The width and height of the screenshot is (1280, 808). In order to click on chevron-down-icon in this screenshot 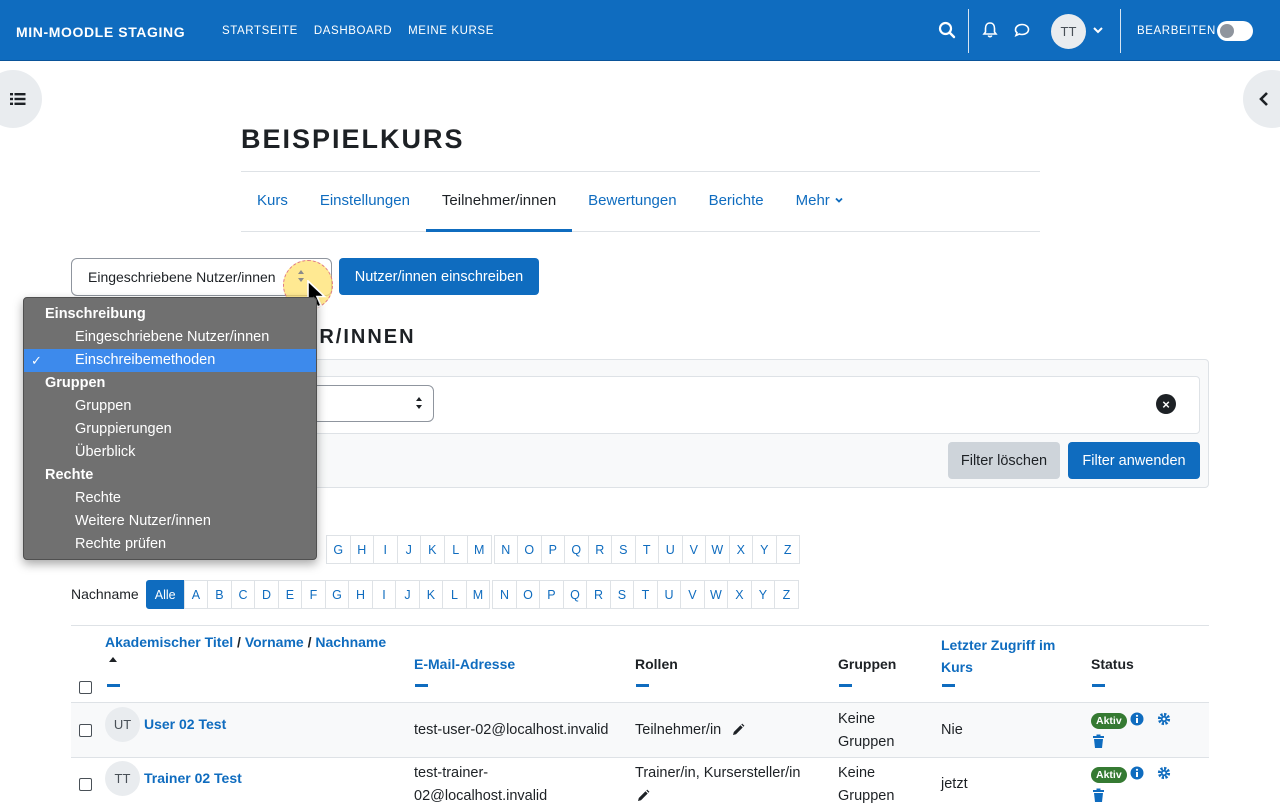, I will do `click(1098, 30)`.